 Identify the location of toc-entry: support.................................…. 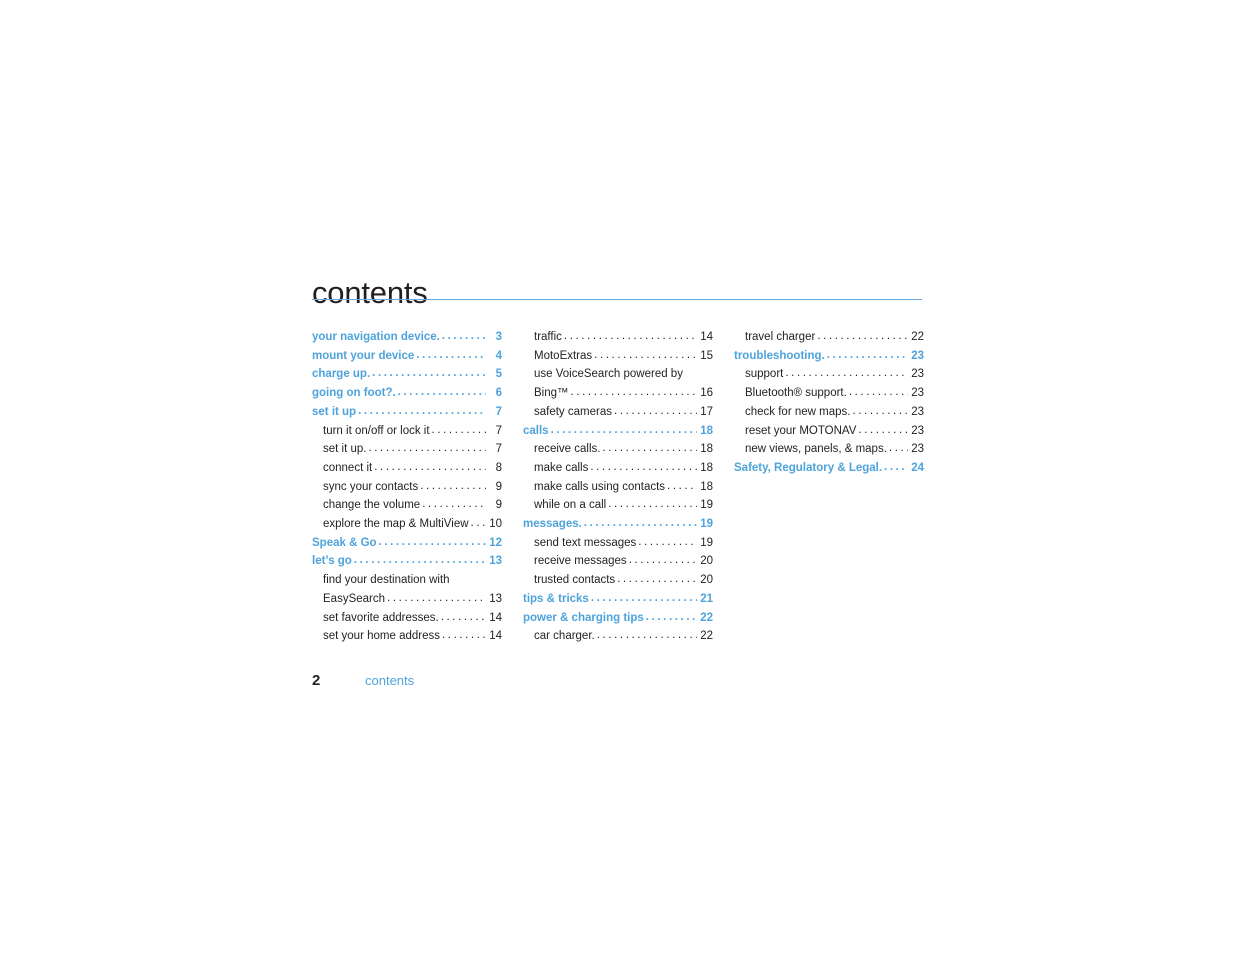
(829, 374).